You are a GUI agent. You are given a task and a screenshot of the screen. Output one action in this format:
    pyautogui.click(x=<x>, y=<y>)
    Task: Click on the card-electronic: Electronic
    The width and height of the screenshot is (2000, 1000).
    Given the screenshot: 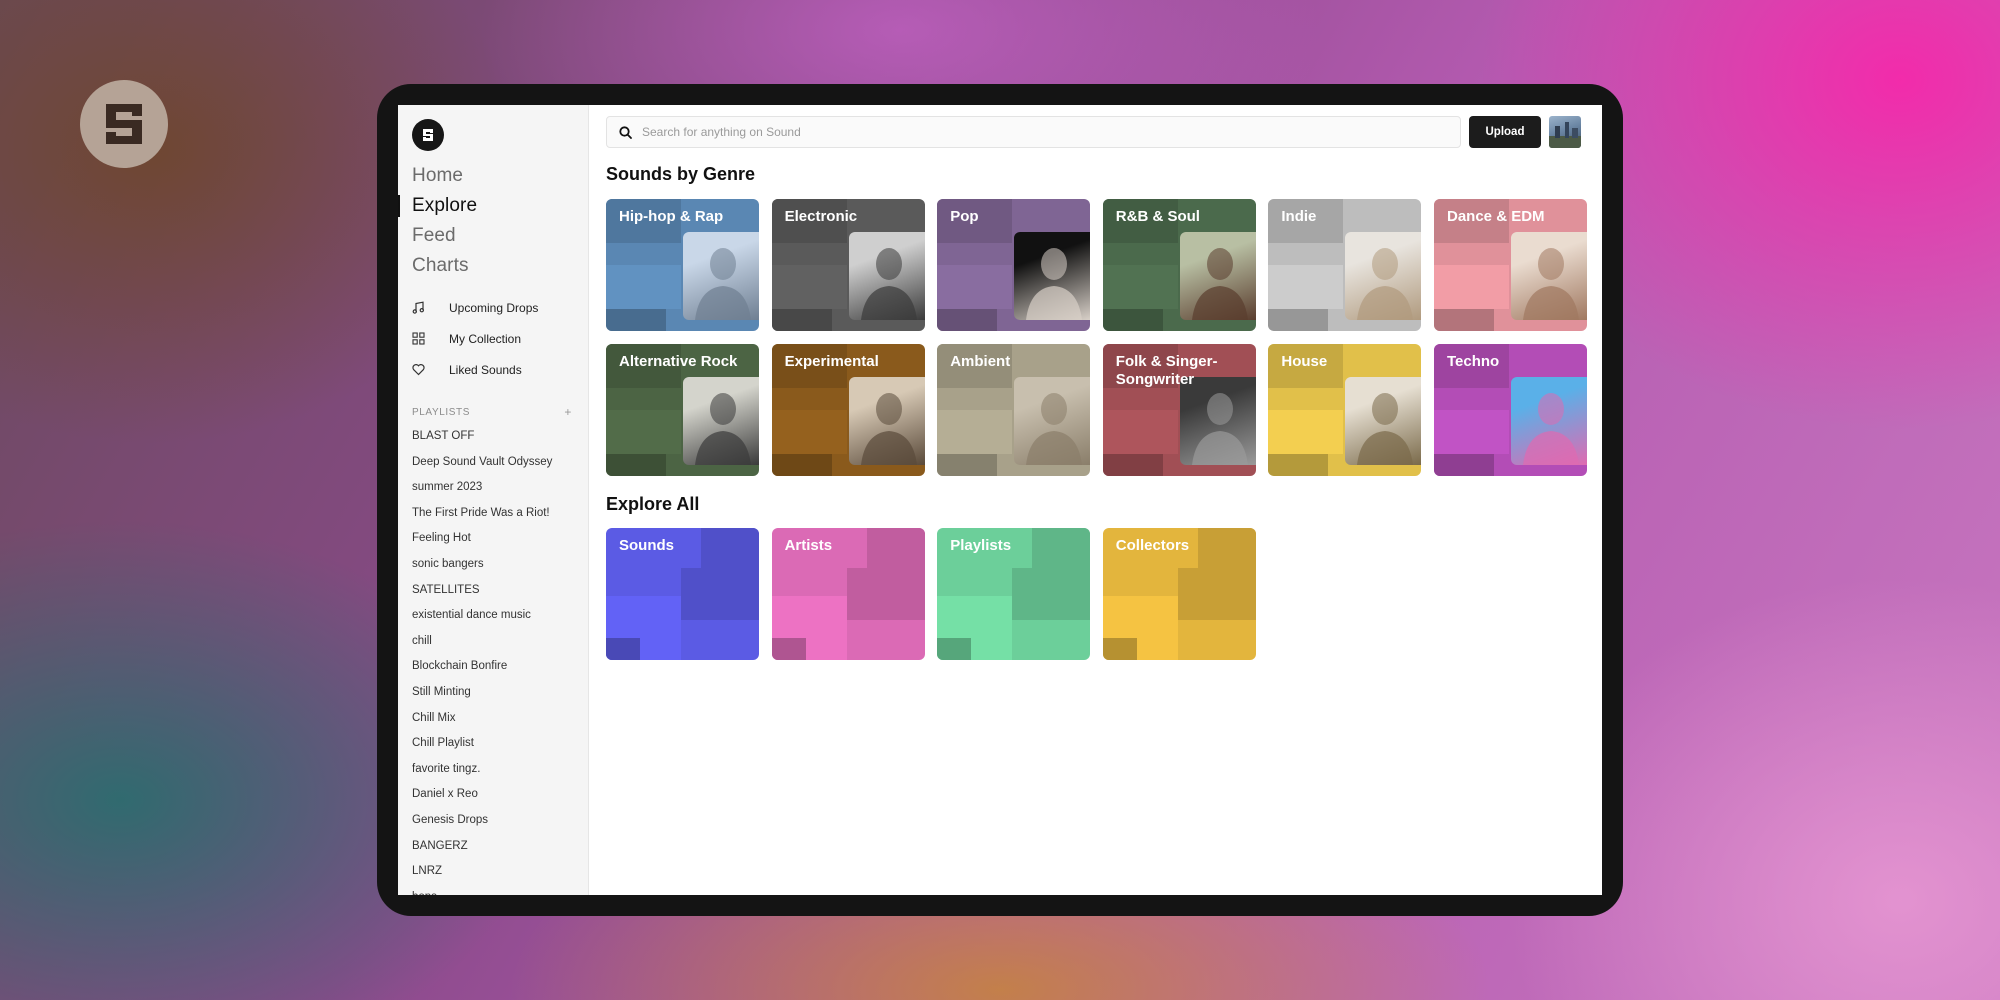 What is the action you would take?
    pyautogui.click(x=848, y=265)
    